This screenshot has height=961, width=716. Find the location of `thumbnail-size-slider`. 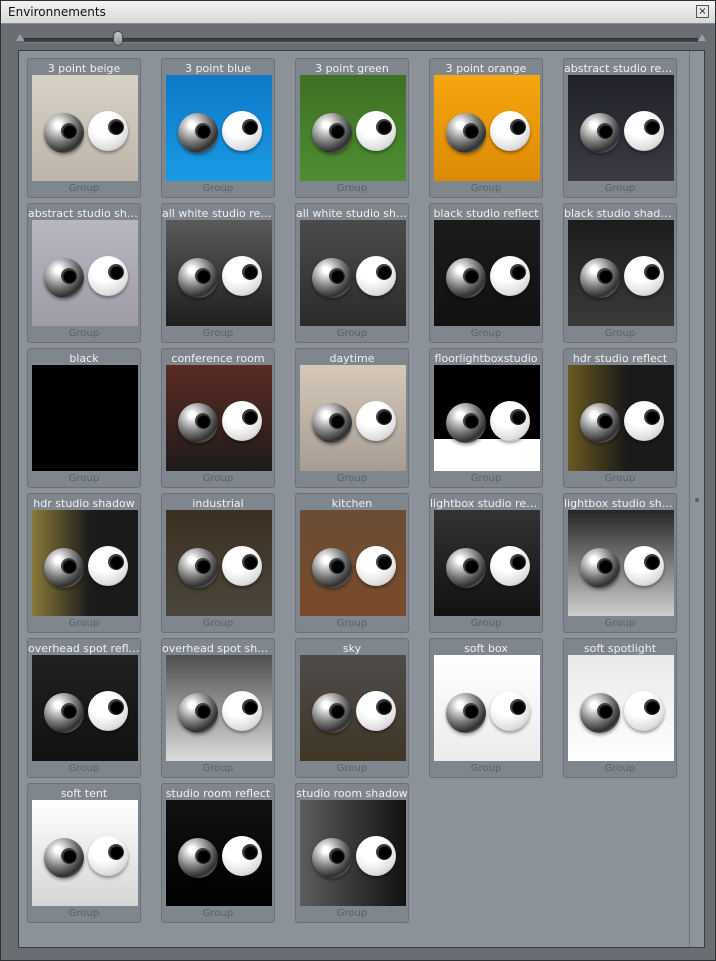

thumbnail-size-slider is located at coordinates (361, 39).